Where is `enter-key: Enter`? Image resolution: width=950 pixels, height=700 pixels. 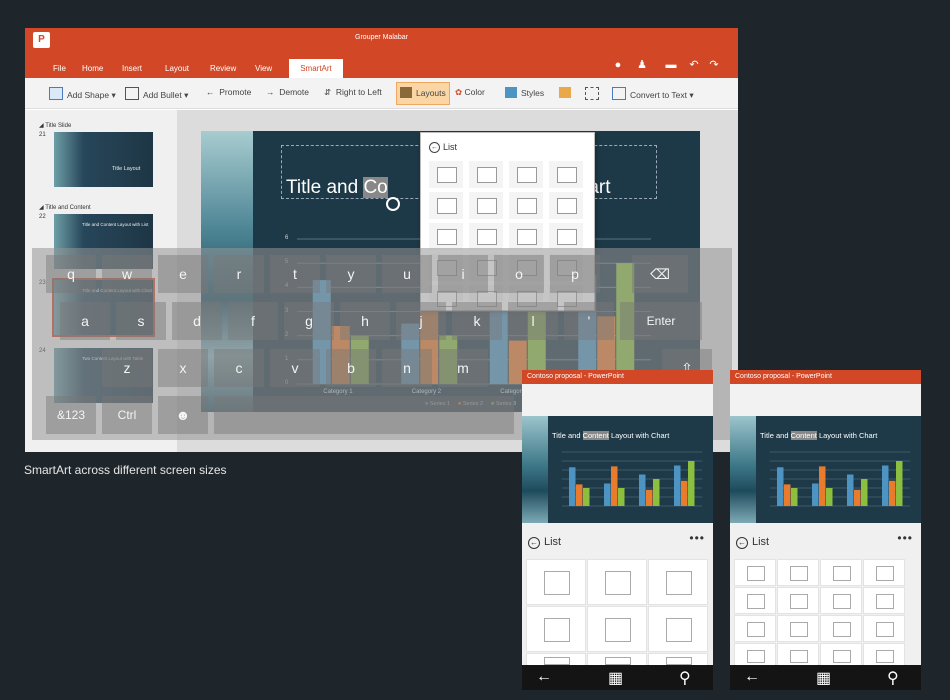 enter-key: Enter is located at coordinates (661, 321).